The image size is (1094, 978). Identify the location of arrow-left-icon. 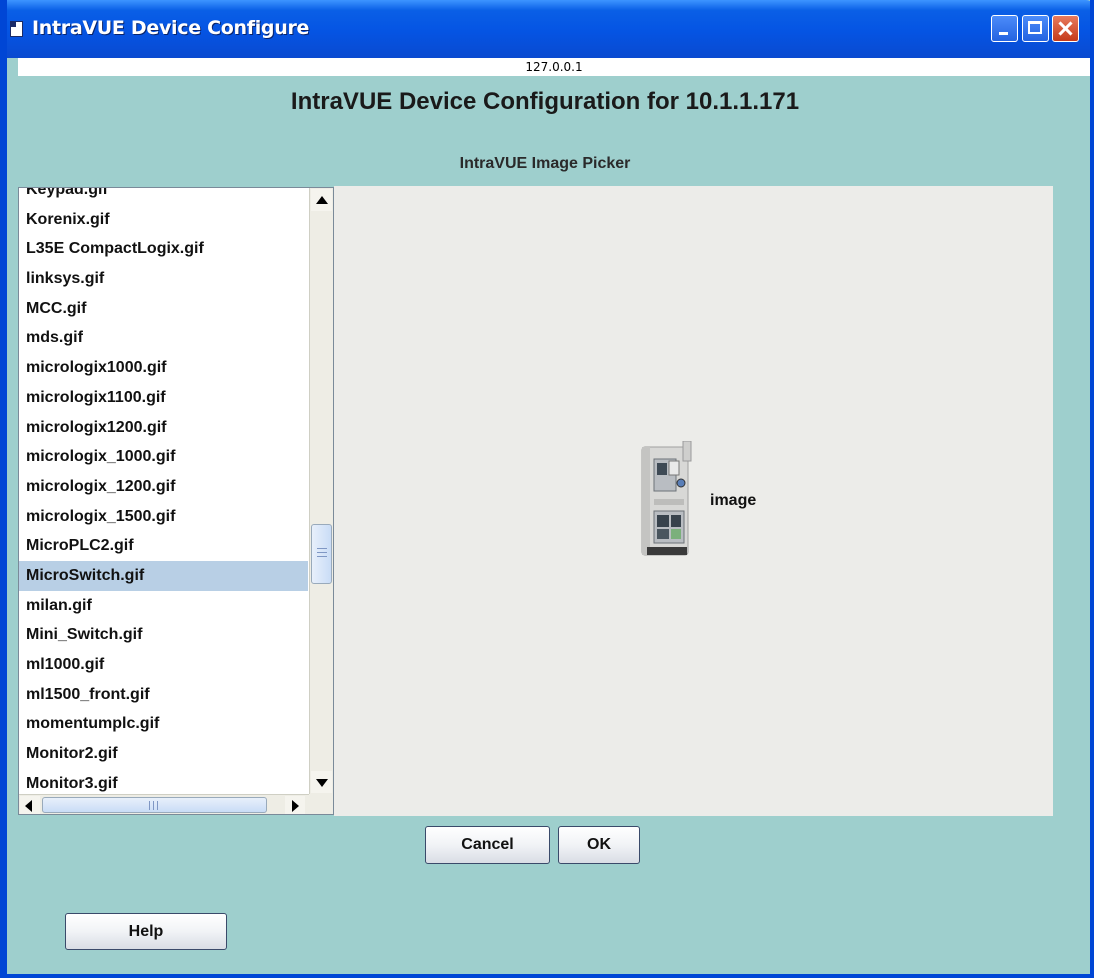
(28, 806).